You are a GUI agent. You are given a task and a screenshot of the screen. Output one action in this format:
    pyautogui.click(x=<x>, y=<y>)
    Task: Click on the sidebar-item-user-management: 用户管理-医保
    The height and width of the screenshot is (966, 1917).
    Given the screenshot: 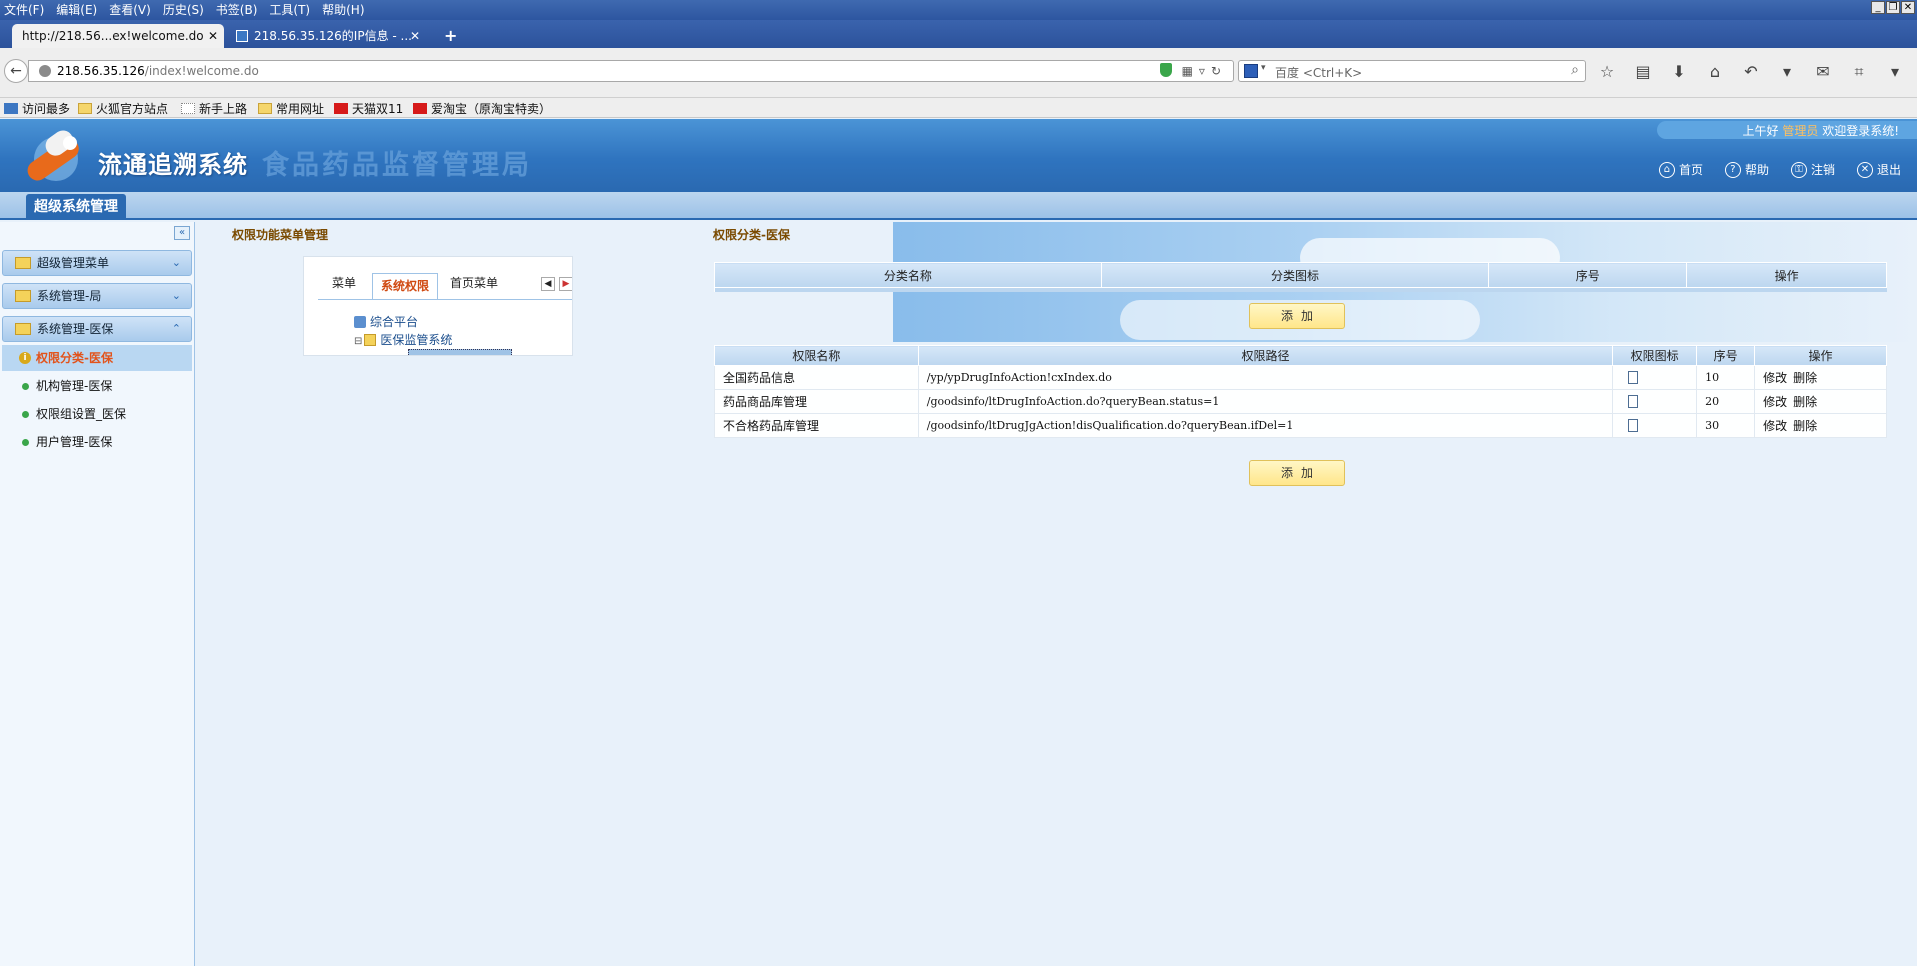 What is the action you would take?
    pyautogui.click(x=97, y=442)
    